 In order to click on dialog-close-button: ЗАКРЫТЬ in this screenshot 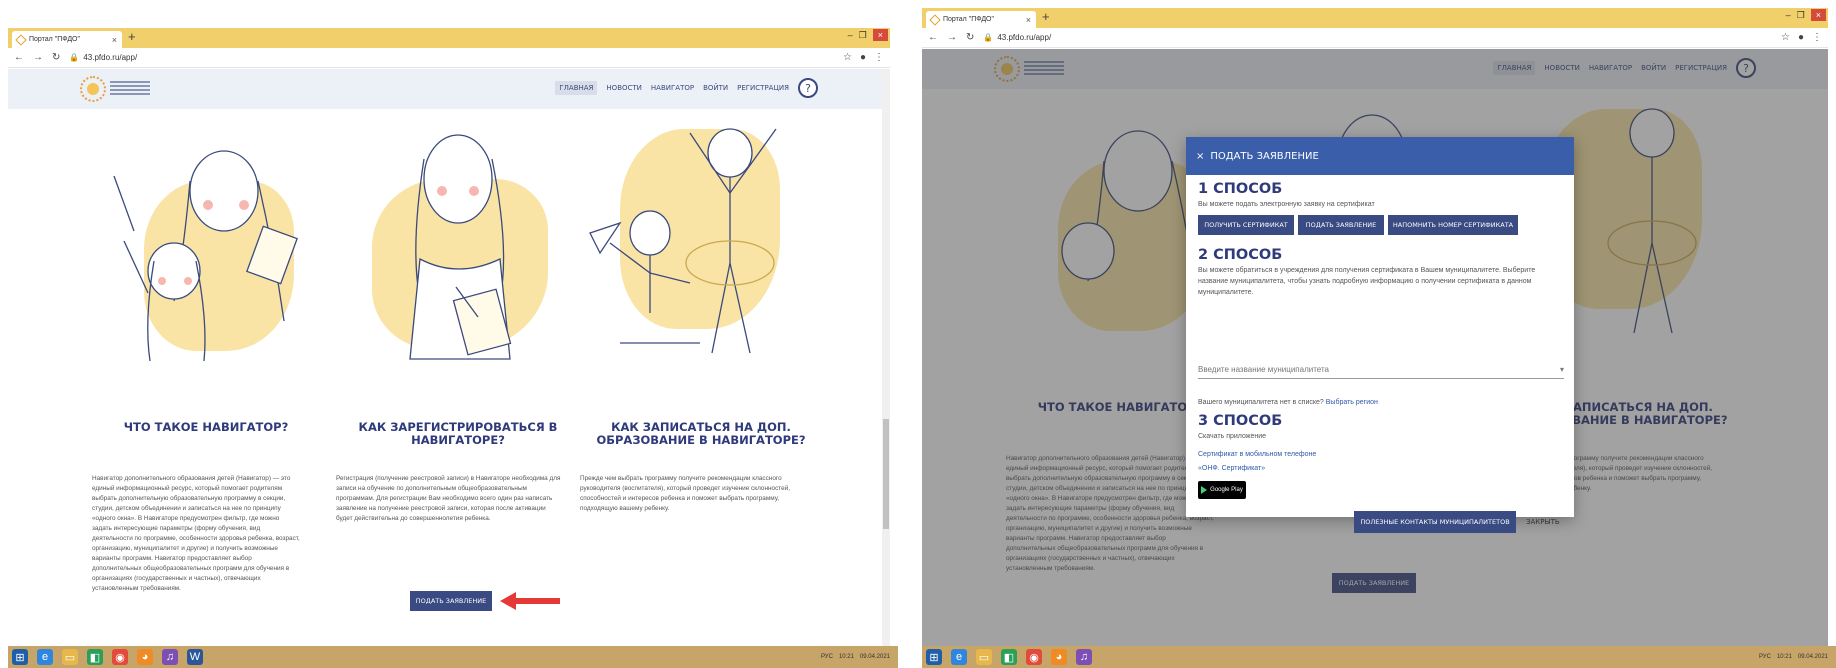, I will do `click(1543, 522)`.